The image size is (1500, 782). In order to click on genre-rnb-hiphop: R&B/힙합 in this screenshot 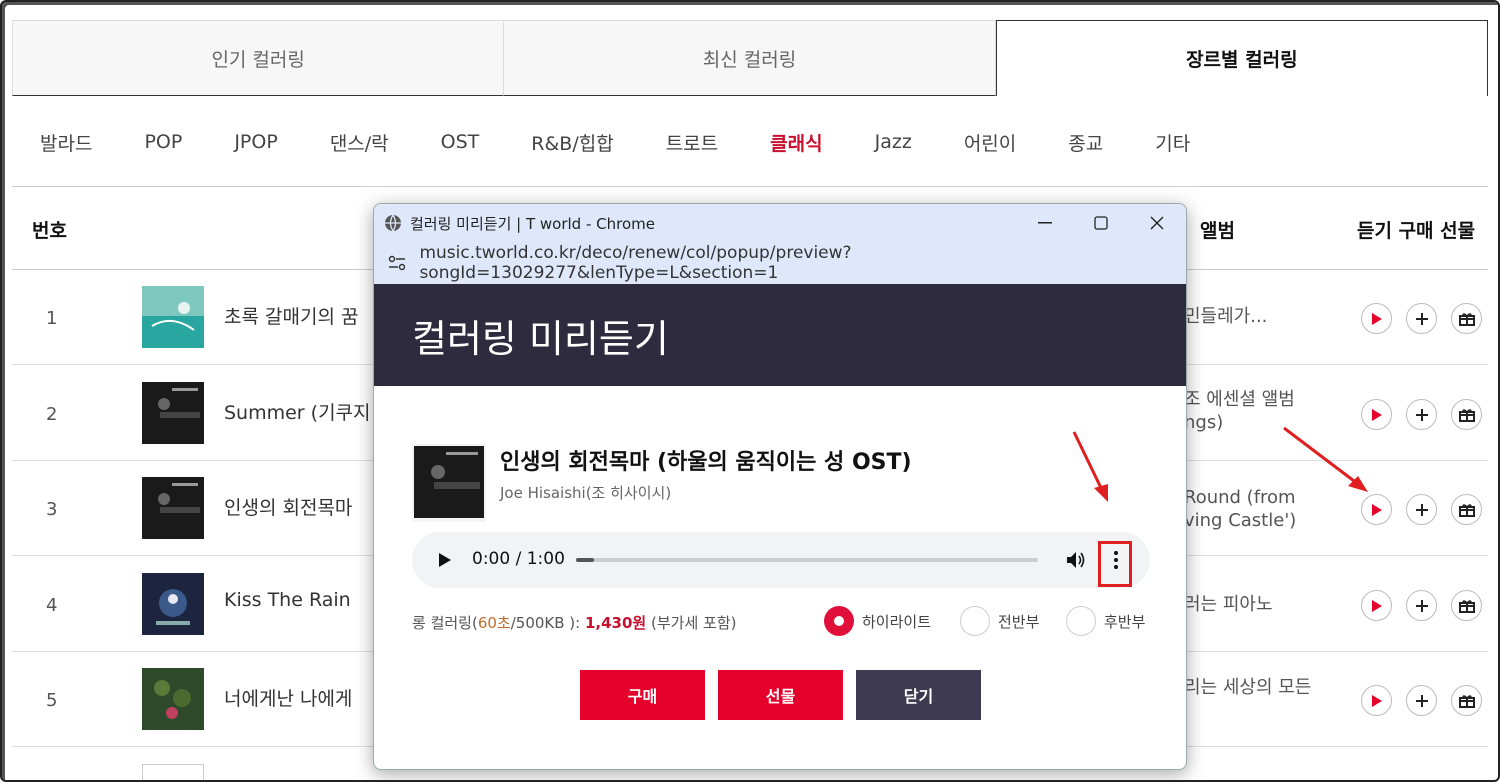, I will do `click(572, 142)`.